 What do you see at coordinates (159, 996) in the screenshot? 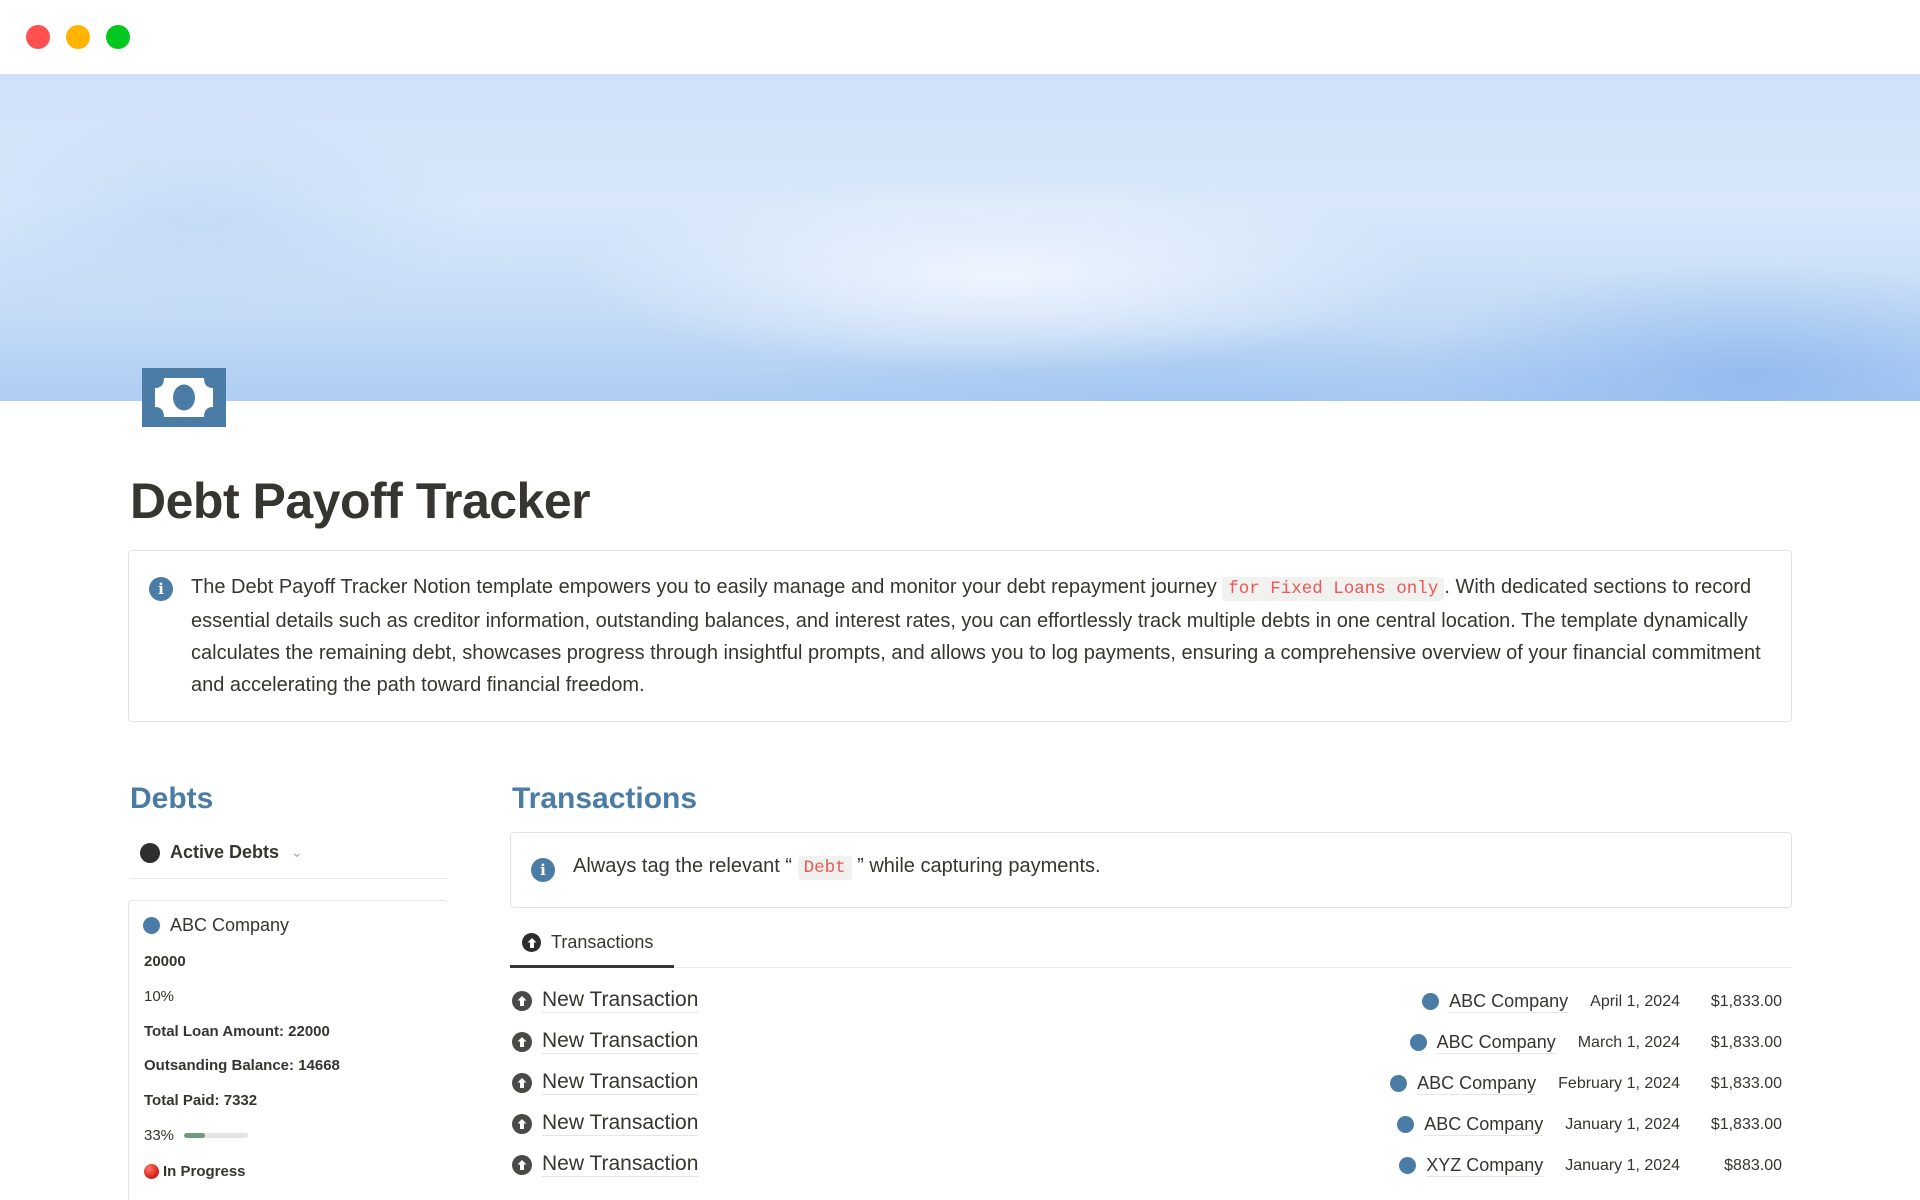
I see `debt-interest-rate: 10%` at bounding box center [159, 996].